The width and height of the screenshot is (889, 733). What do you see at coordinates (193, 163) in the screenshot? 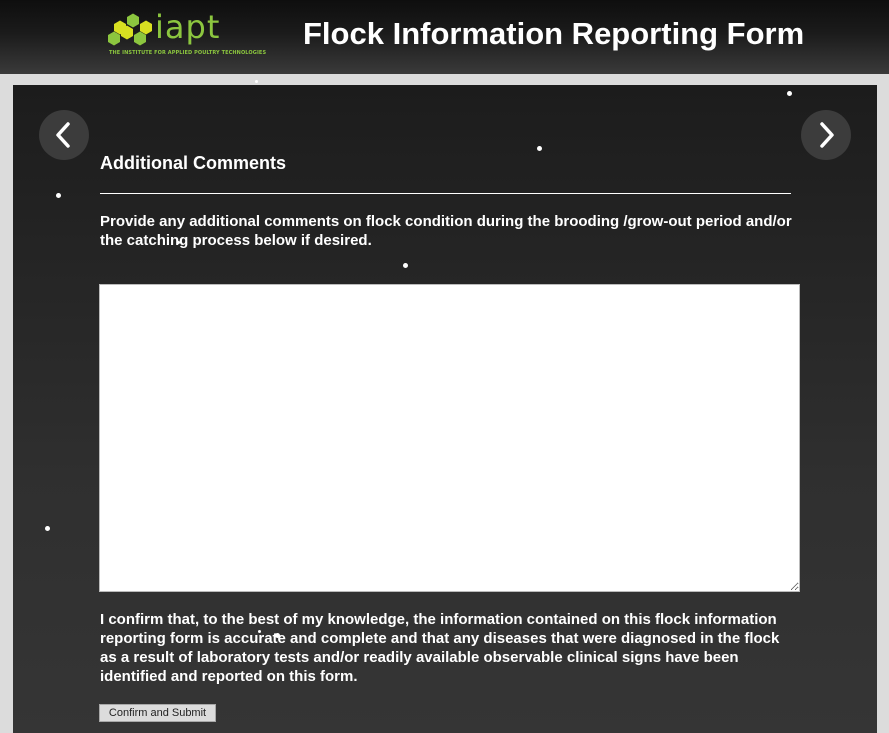
I see `section-title: Additional Comments` at bounding box center [193, 163].